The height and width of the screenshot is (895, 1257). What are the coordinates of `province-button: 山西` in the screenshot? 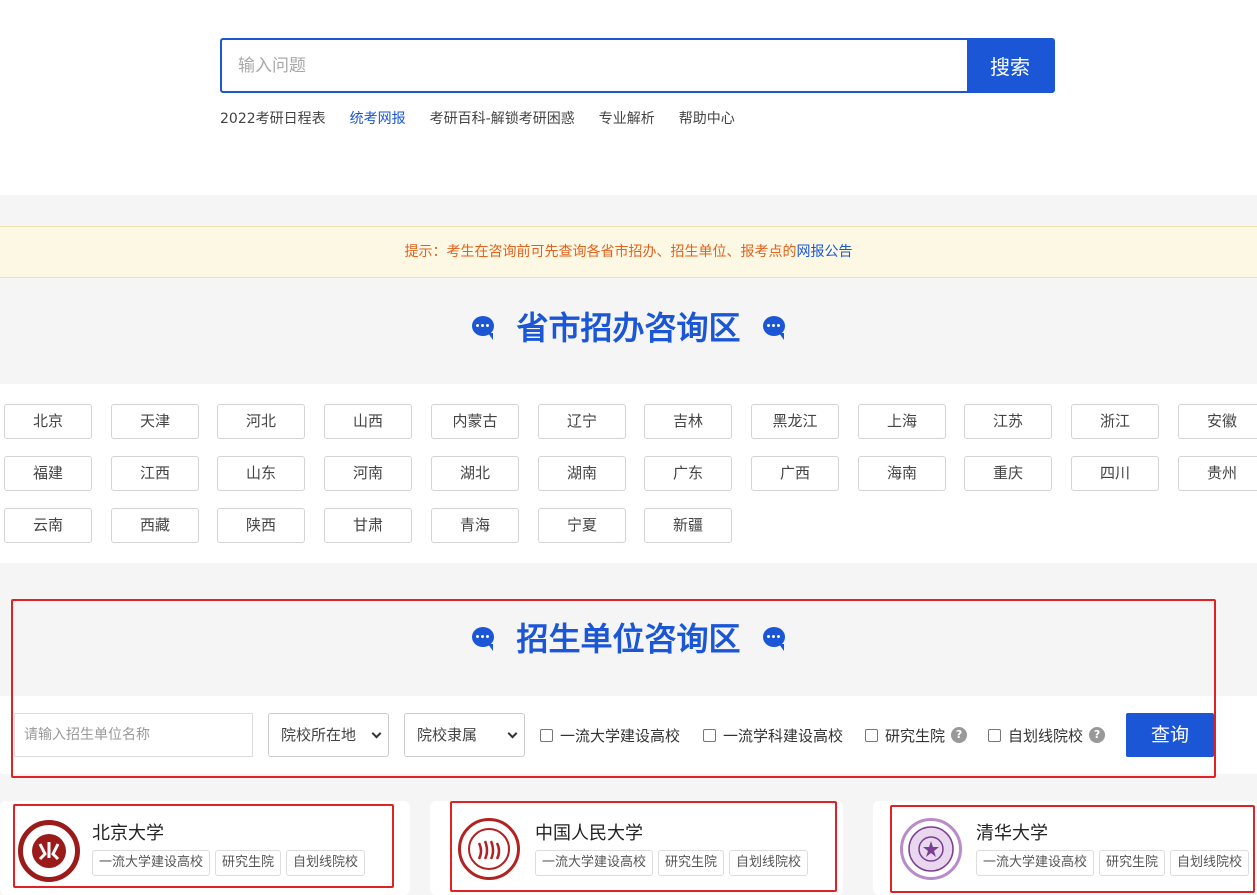 It's located at (368, 421).